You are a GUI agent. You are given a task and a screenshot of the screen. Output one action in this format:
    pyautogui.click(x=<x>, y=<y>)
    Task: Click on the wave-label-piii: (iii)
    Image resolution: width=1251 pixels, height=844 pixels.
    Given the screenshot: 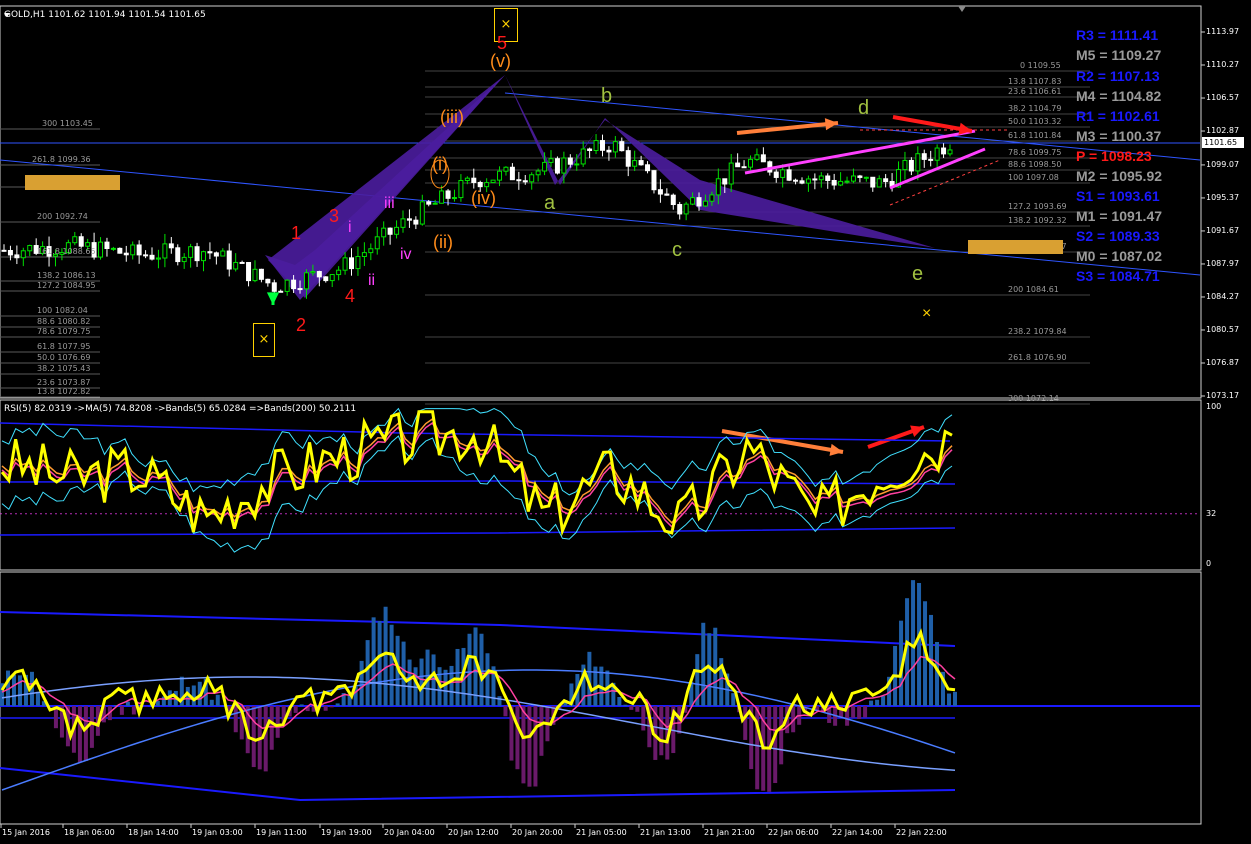 What is the action you would take?
    pyautogui.click(x=452, y=117)
    